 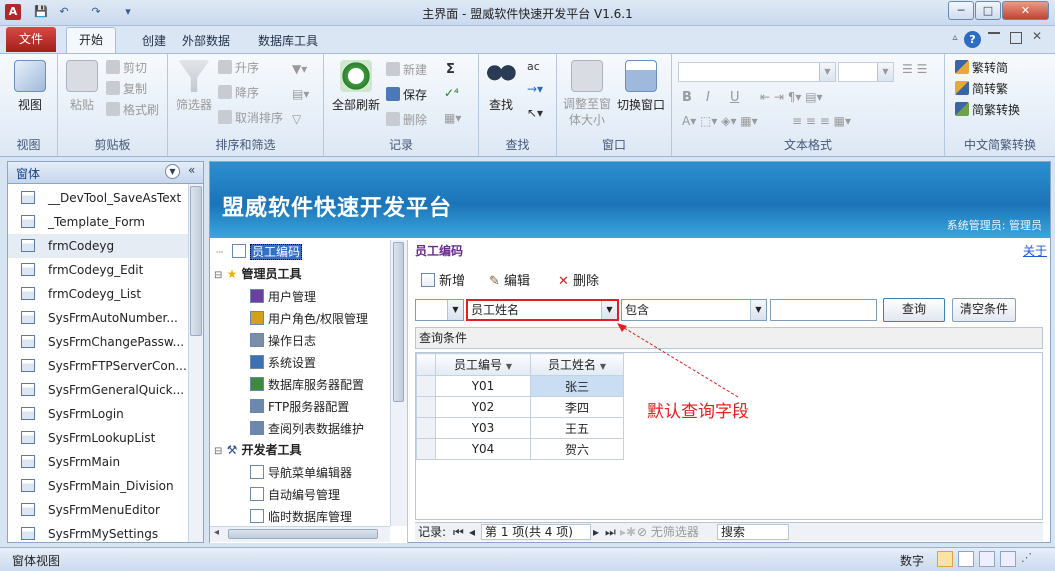 What do you see at coordinates (577, 449) in the screenshot?
I see `table-cell: 贺六` at bounding box center [577, 449].